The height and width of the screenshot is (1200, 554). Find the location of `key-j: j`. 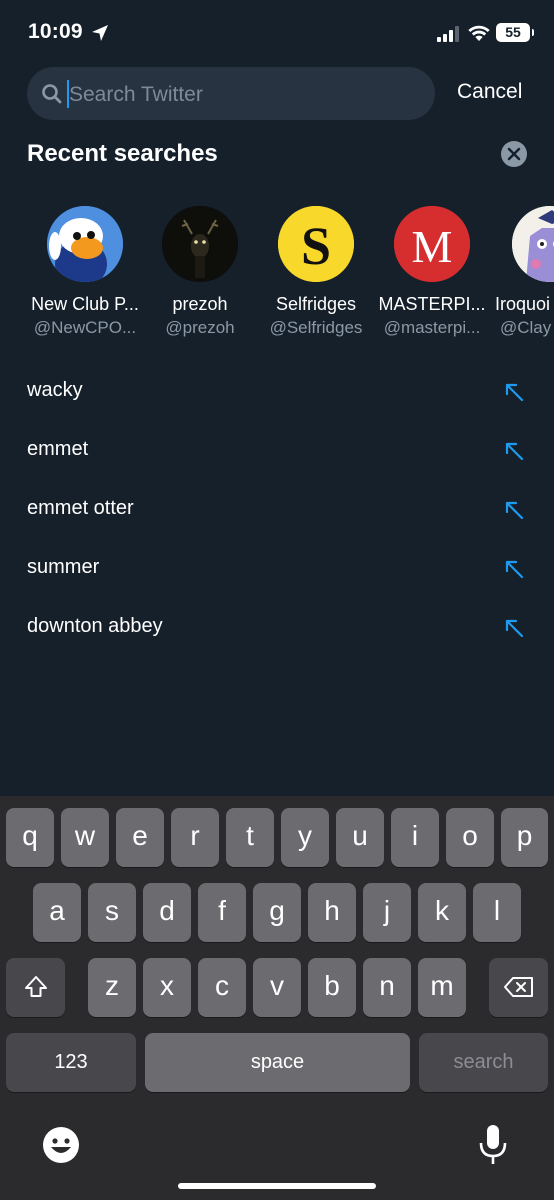

key-j: j is located at coordinates (387, 912).